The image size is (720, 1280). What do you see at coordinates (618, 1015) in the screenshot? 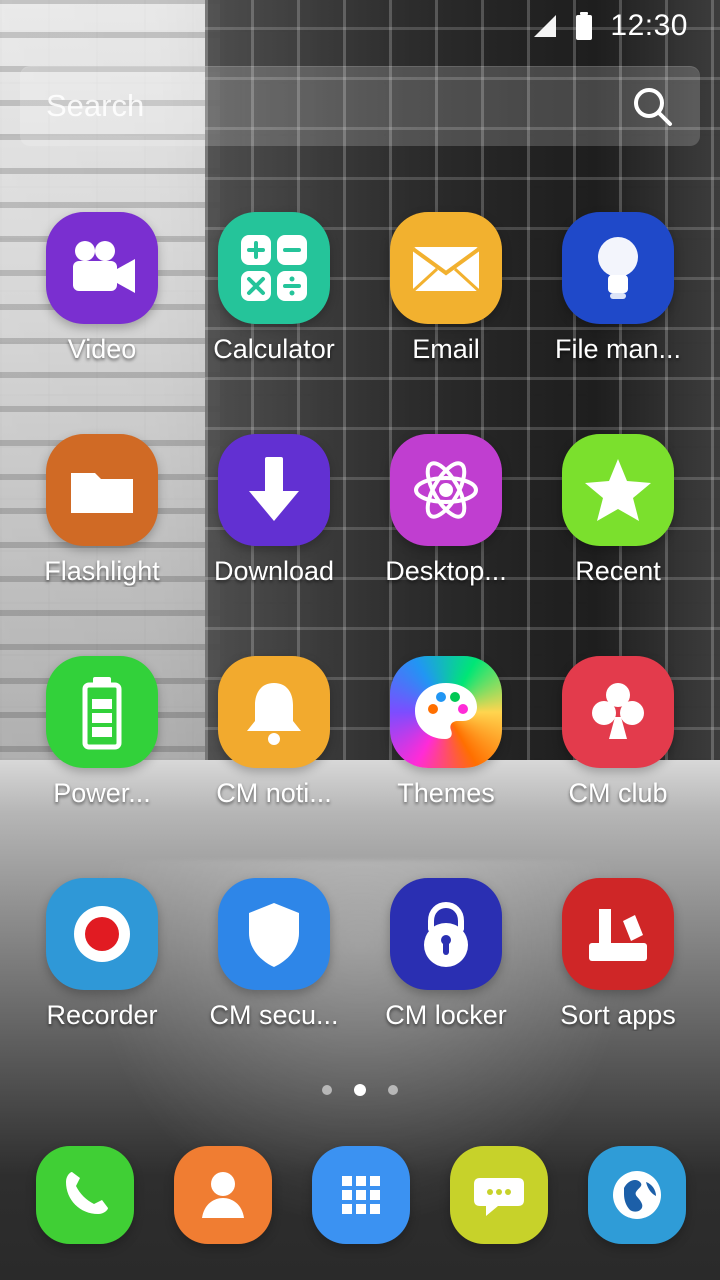
I see `app-label: Sort apps` at bounding box center [618, 1015].